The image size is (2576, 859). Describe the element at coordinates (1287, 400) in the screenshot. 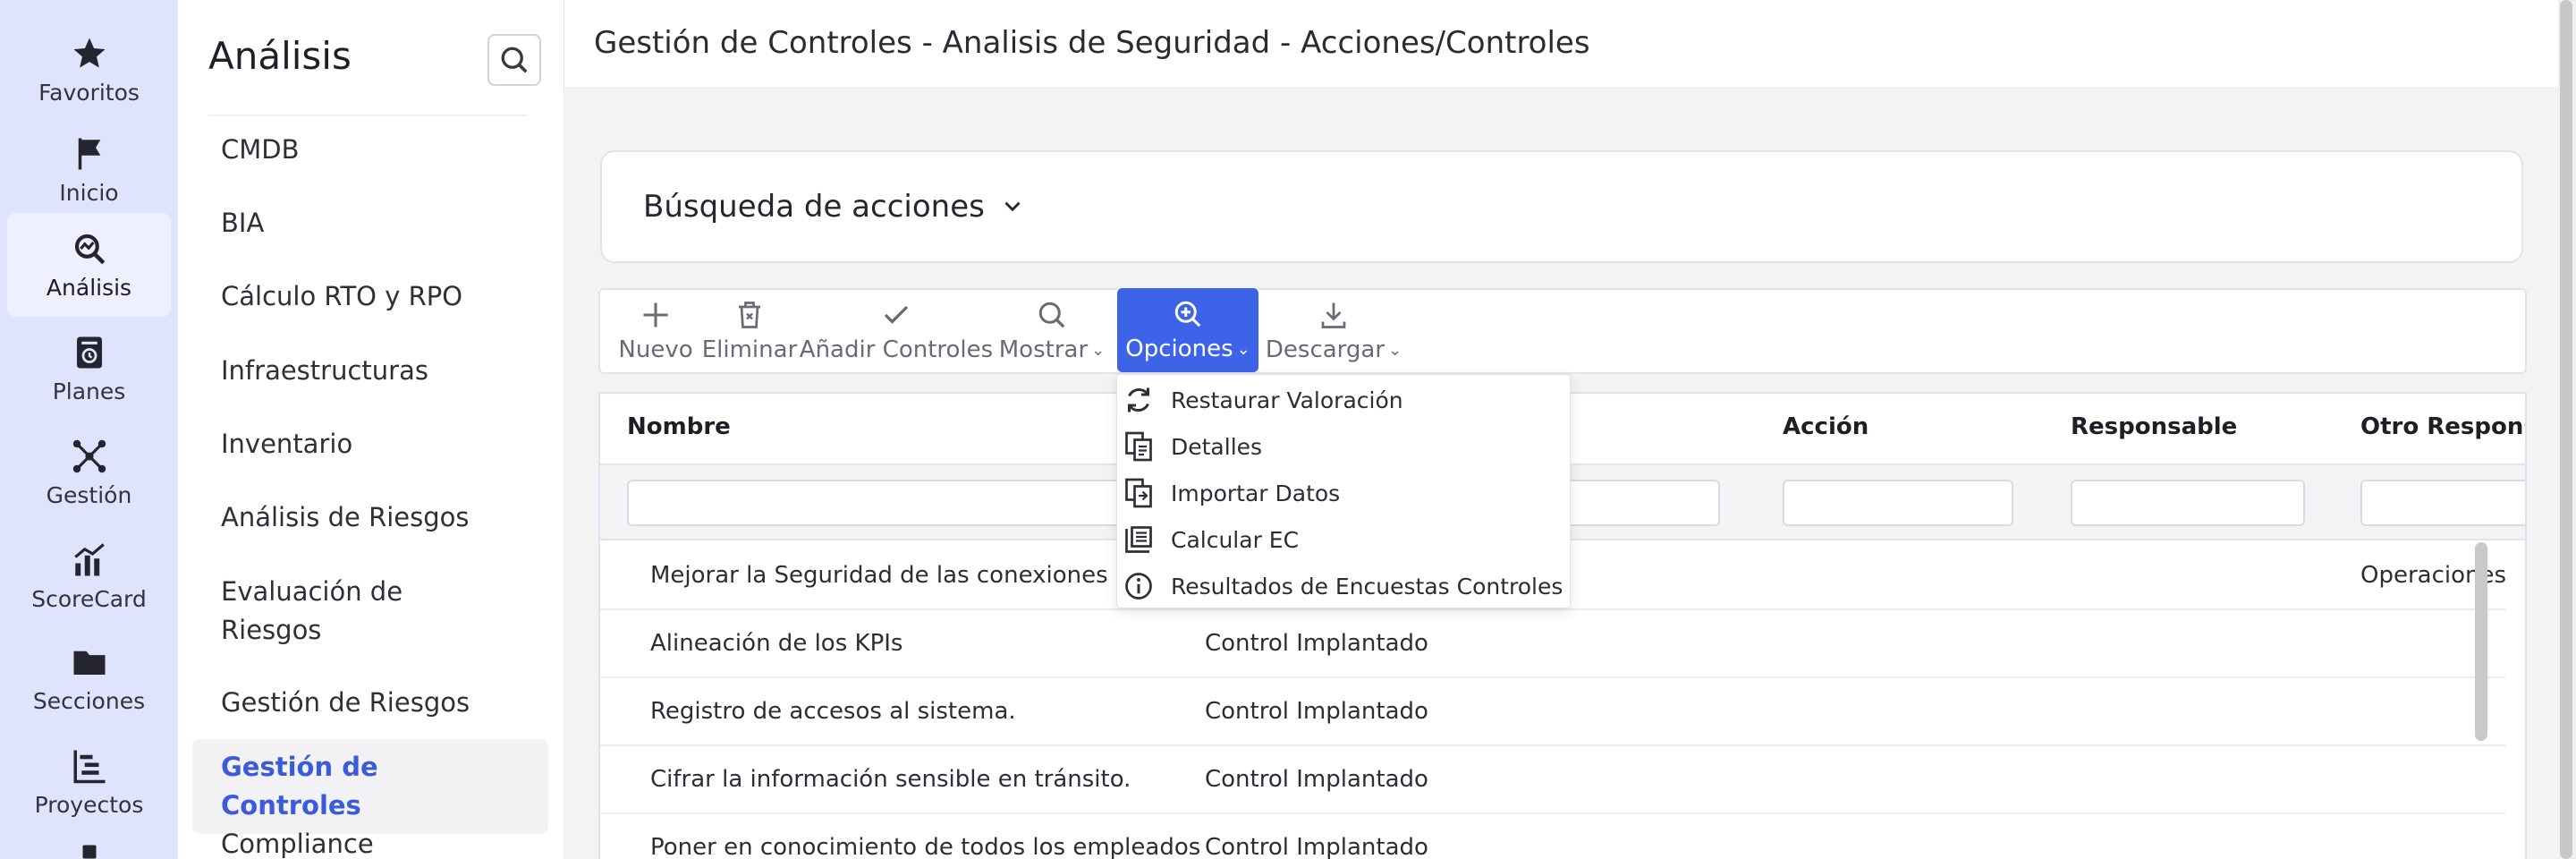

I see `menu-item-label: Restaurar Valoración` at that location.